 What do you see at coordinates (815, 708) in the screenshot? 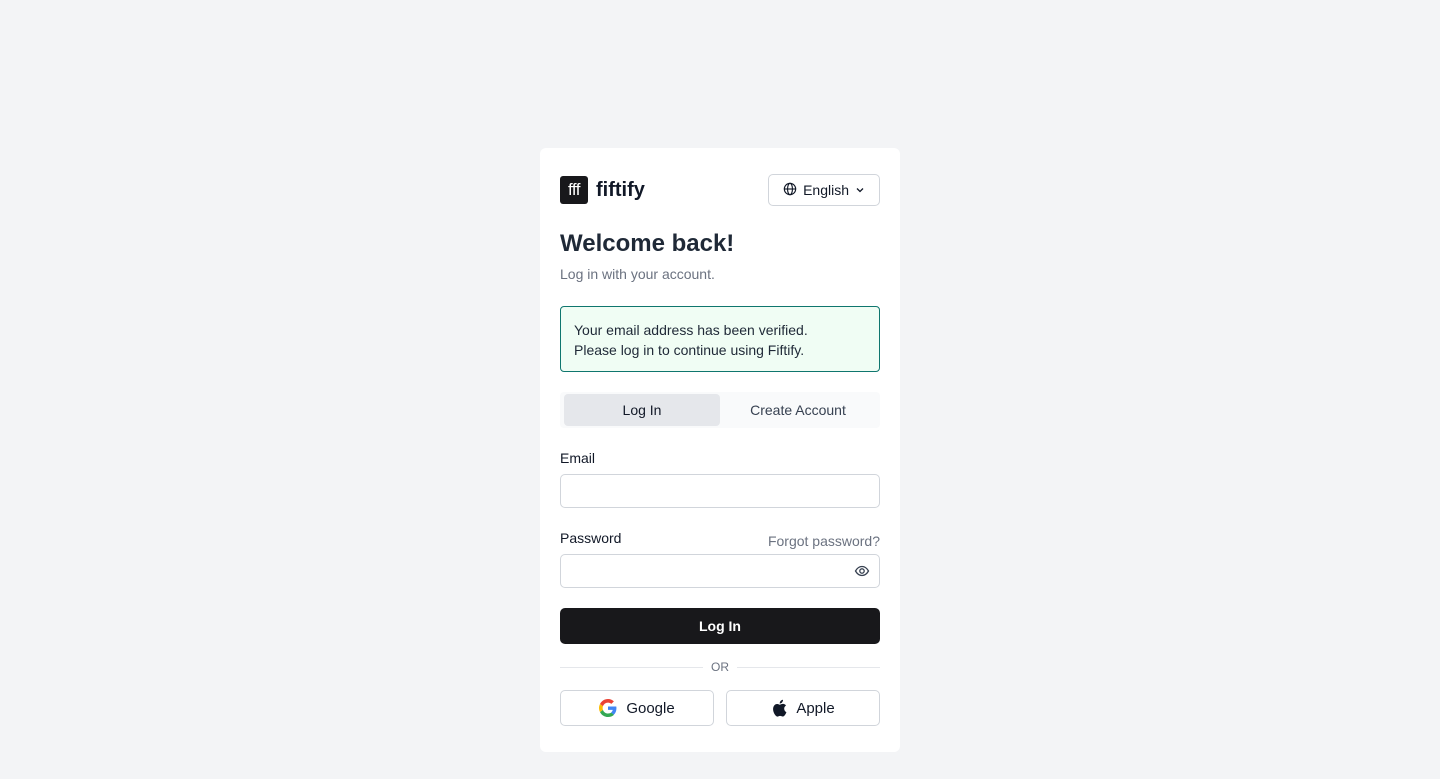
I see `apple-label: Apple` at bounding box center [815, 708].